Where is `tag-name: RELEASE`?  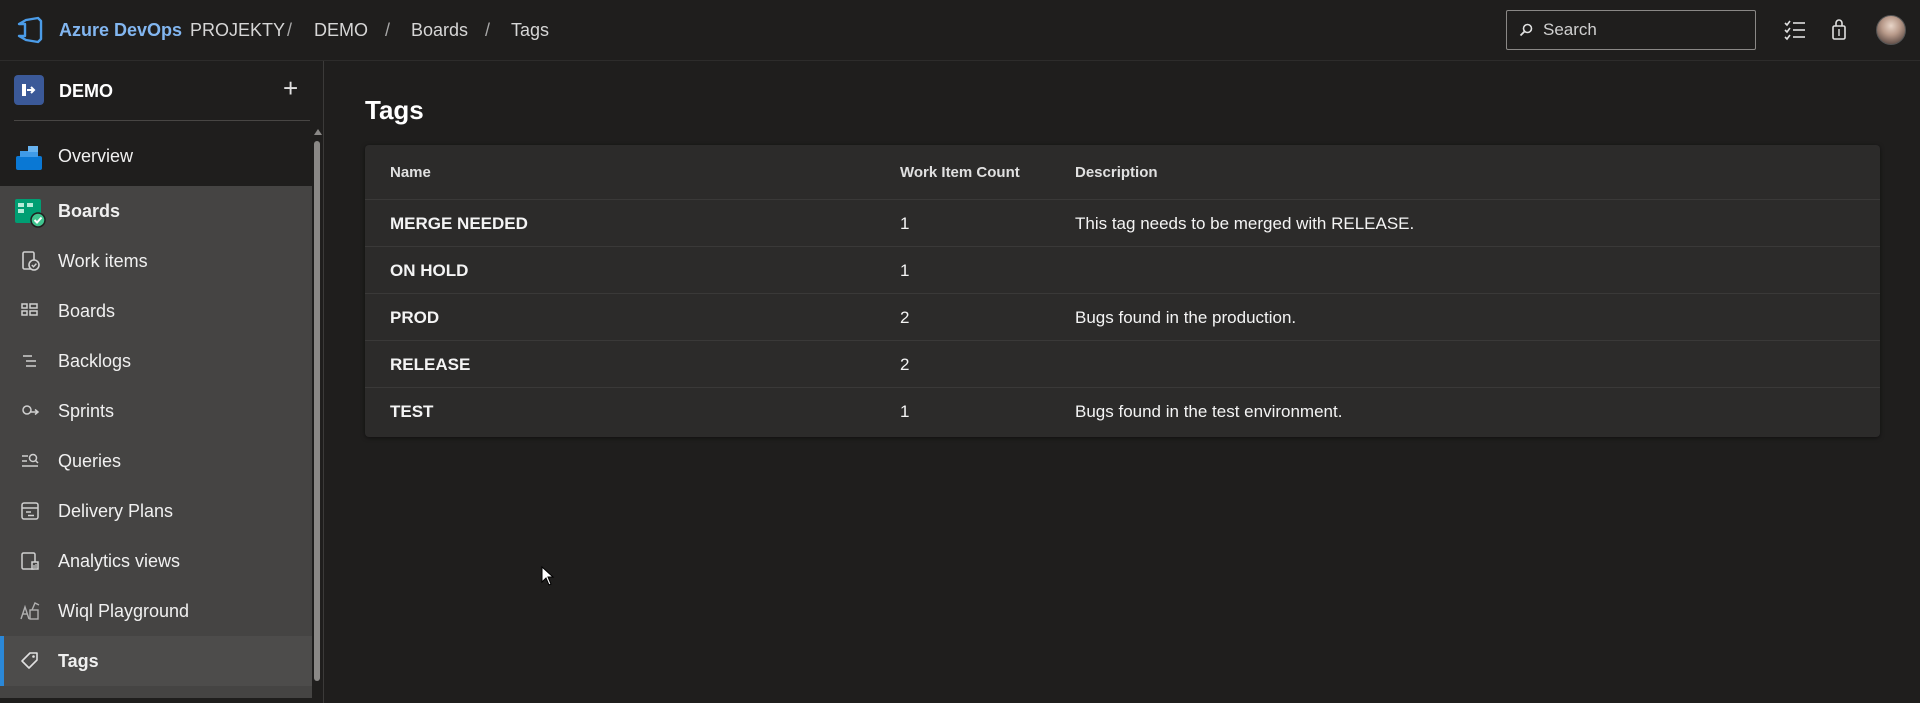 tag-name: RELEASE is located at coordinates (430, 364).